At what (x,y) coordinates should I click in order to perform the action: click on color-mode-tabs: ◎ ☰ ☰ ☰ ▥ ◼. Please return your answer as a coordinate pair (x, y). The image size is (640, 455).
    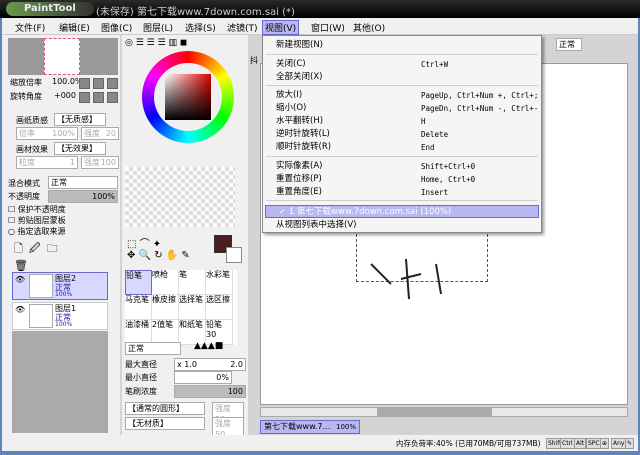
    Looking at the image, I should click on (170, 44).